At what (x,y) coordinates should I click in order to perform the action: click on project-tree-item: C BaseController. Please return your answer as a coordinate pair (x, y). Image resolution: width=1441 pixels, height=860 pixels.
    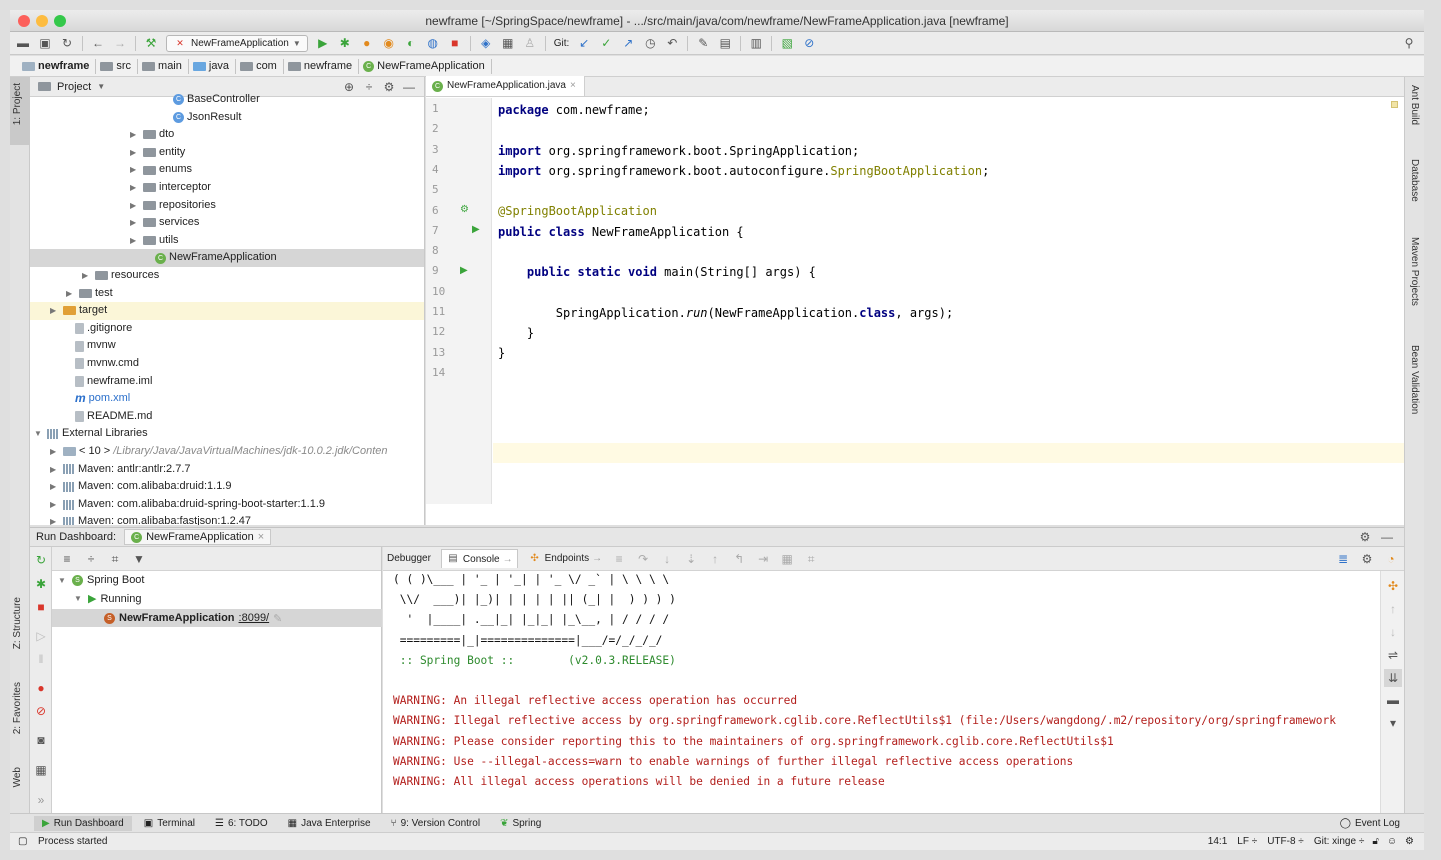
    Looking at the image, I should click on (227, 100).